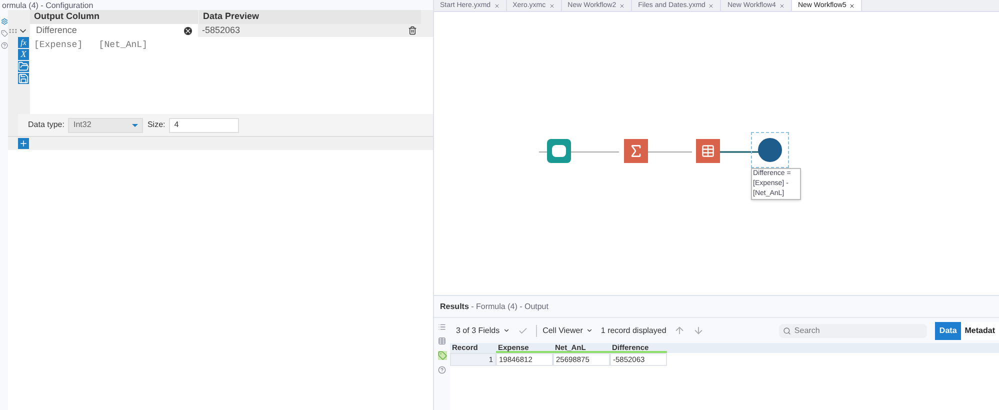  What do you see at coordinates (4, 21) in the screenshot?
I see `settings-icon` at bounding box center [4, 21].